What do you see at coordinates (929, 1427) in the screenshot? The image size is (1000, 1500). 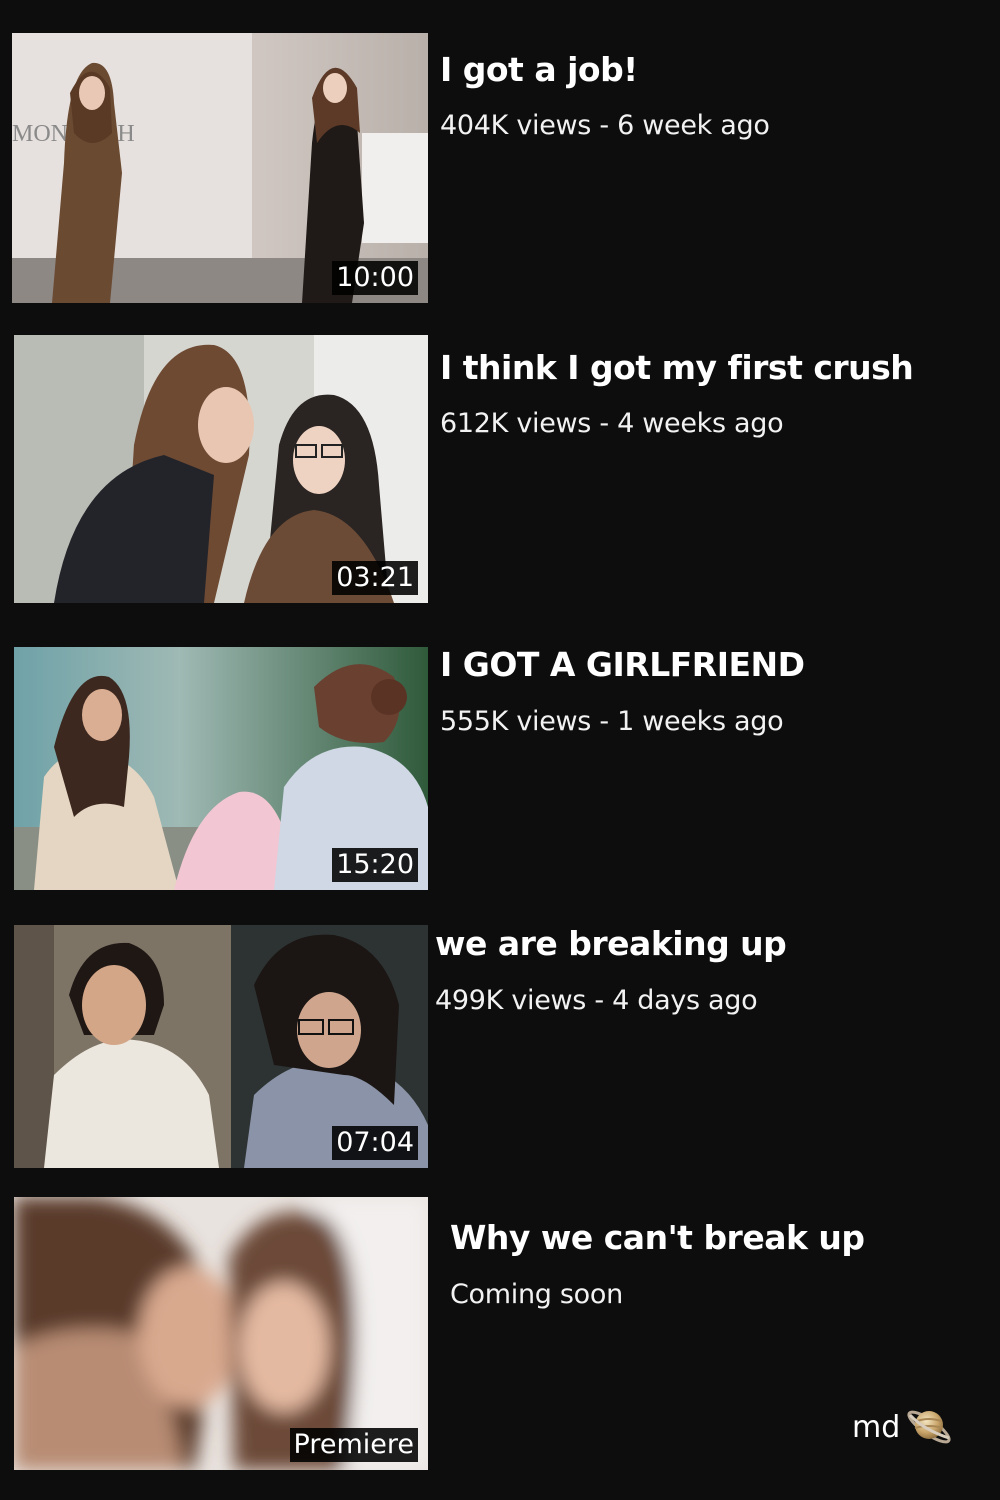 I see `saturn-icon` at bounding box center [929, 1427].